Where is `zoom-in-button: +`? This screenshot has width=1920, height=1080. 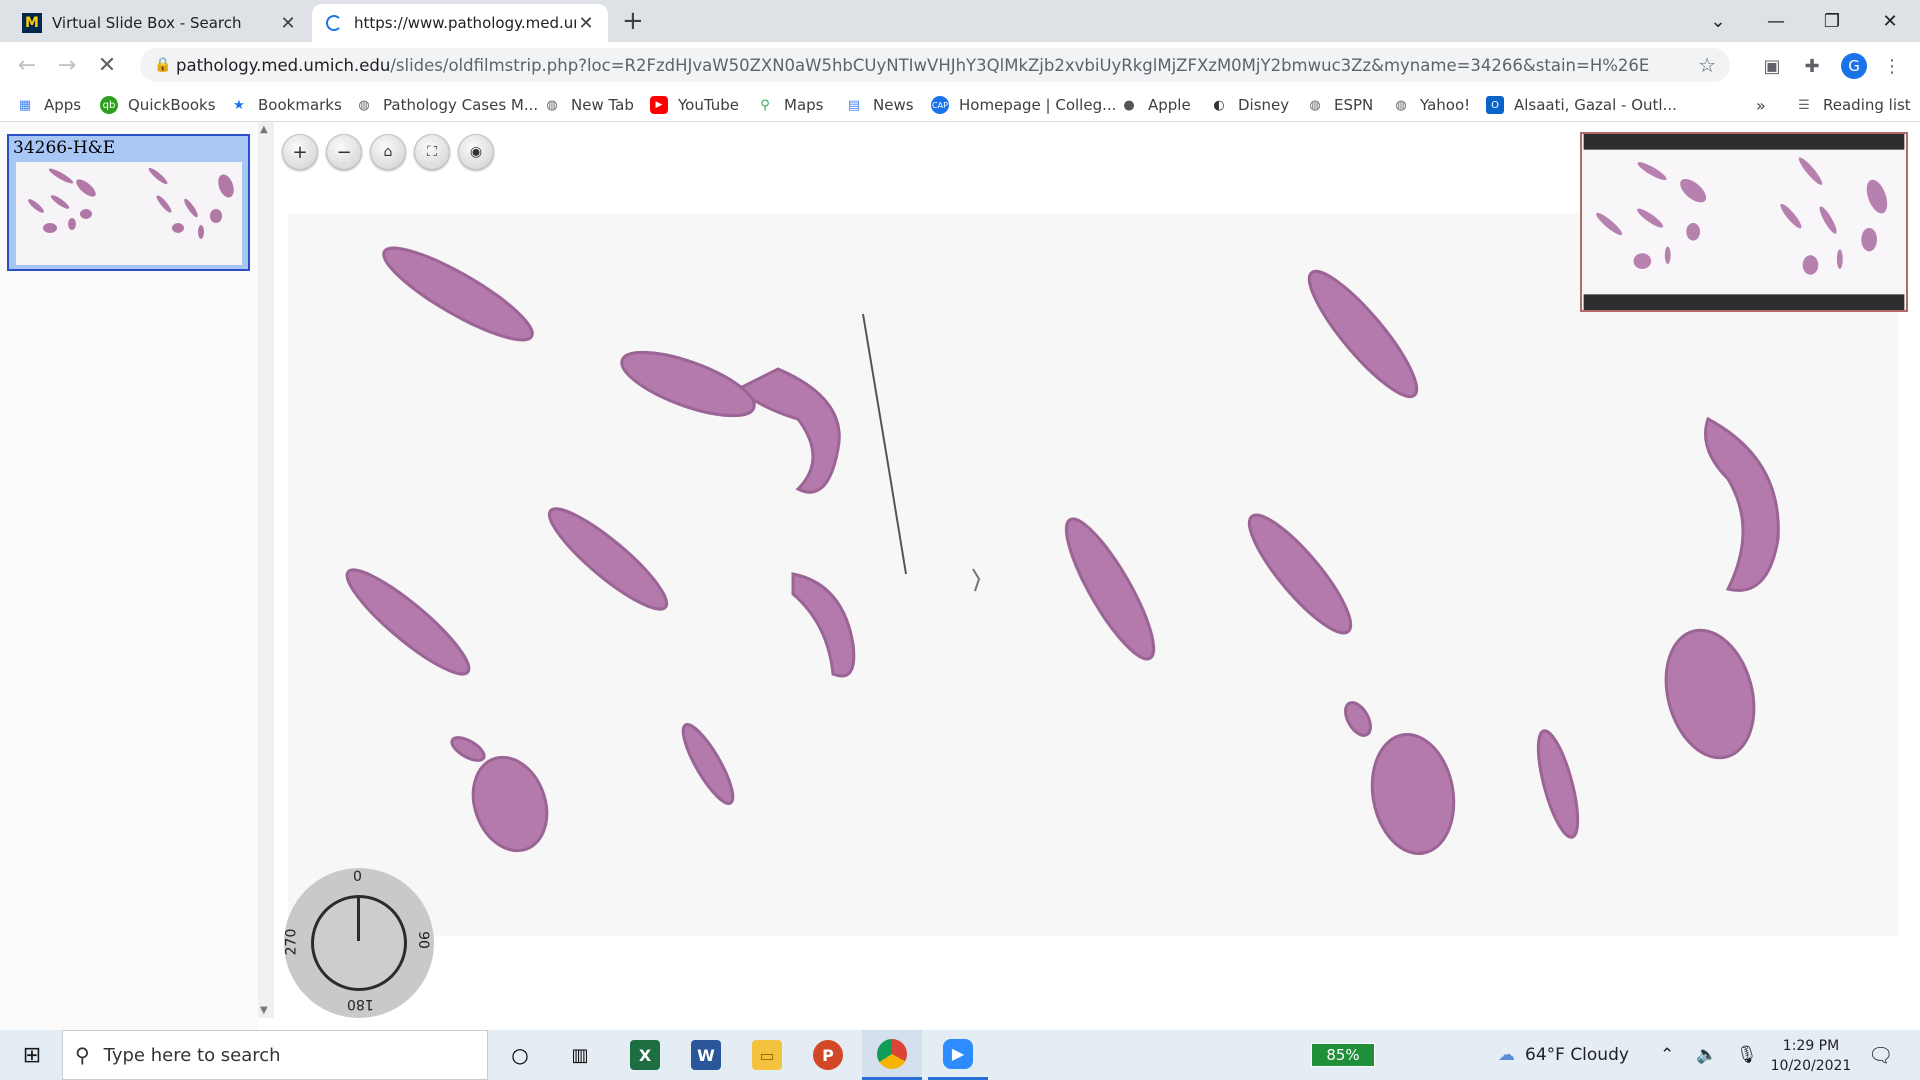 zoom-in-button: + is located at coordinates (300, 152).